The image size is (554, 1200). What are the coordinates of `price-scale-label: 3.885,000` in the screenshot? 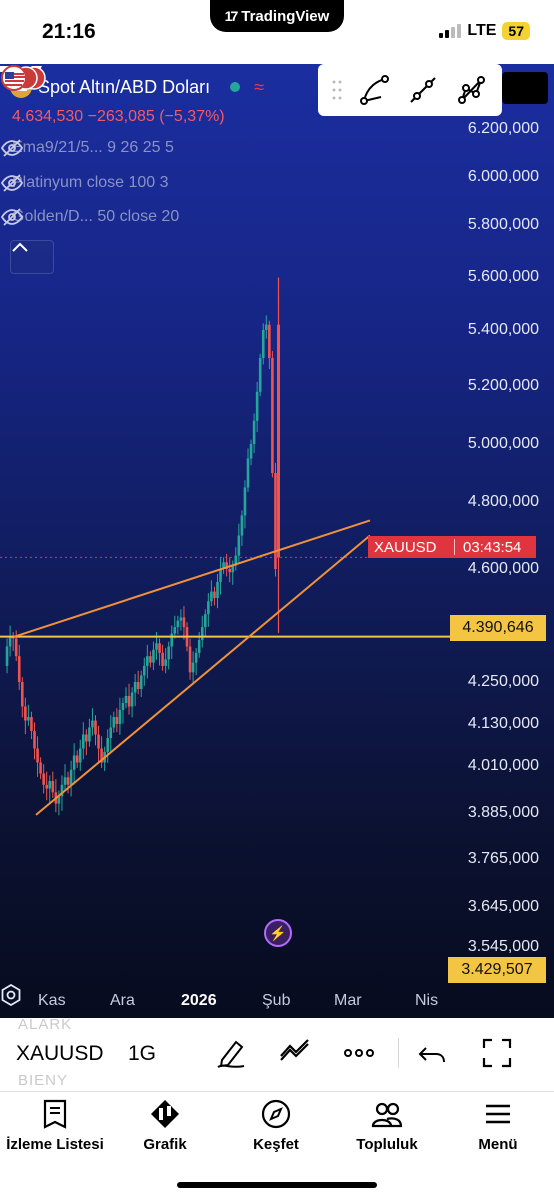 It's located at (503, 812).